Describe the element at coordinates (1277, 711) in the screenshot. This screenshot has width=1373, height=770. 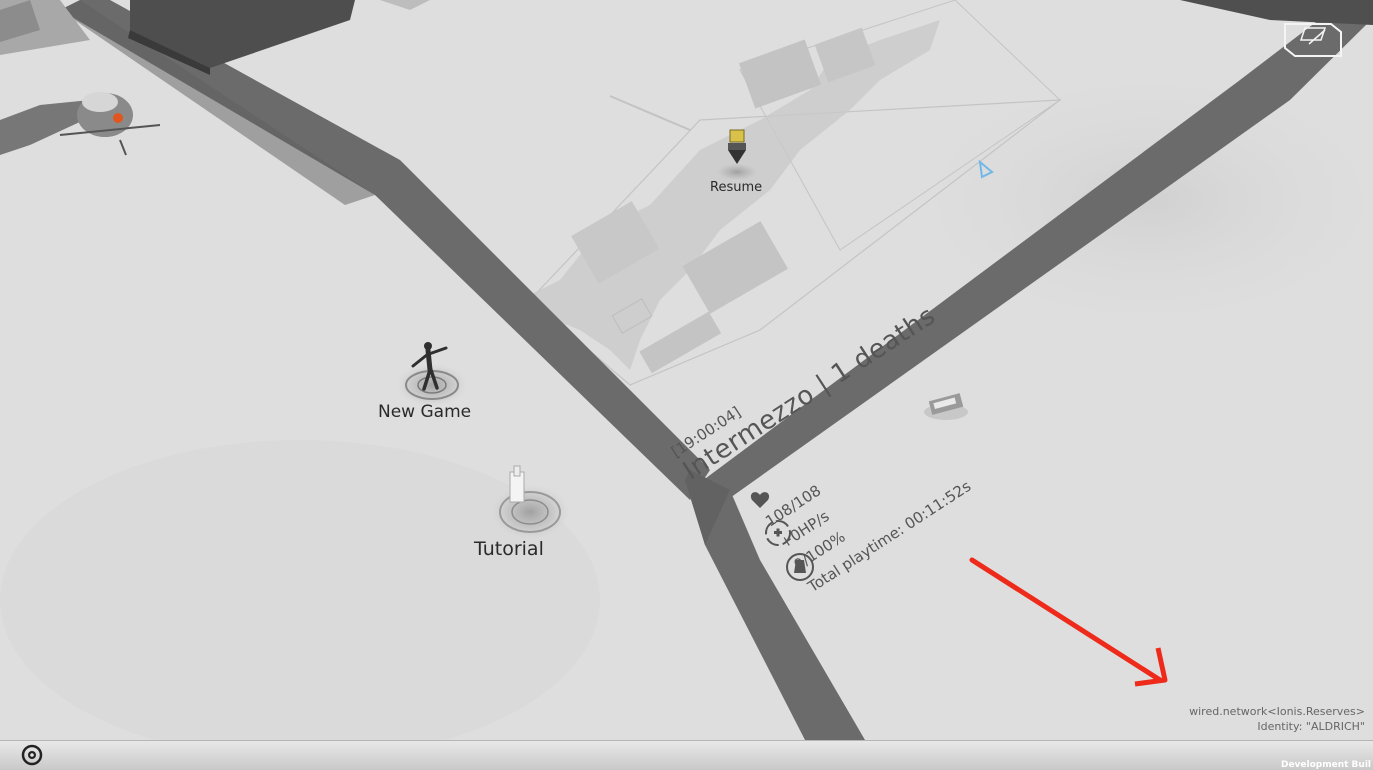
I see `network-name: wired.network<Ionis.Reserves>` at that location.